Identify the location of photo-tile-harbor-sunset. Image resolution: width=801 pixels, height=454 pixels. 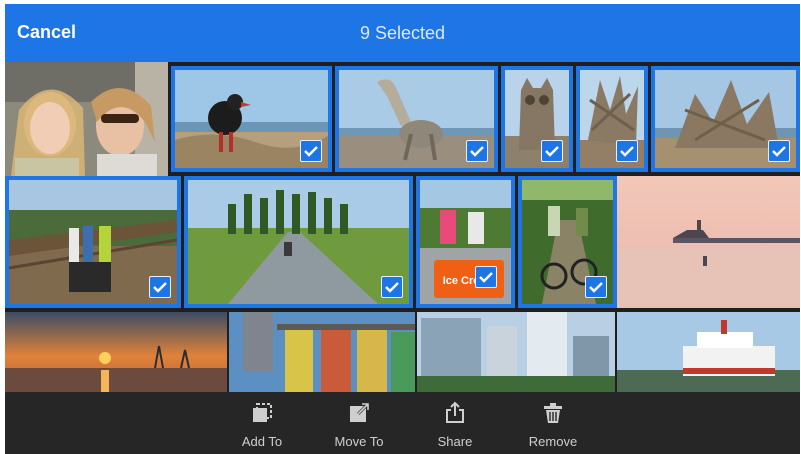
(116, 352).